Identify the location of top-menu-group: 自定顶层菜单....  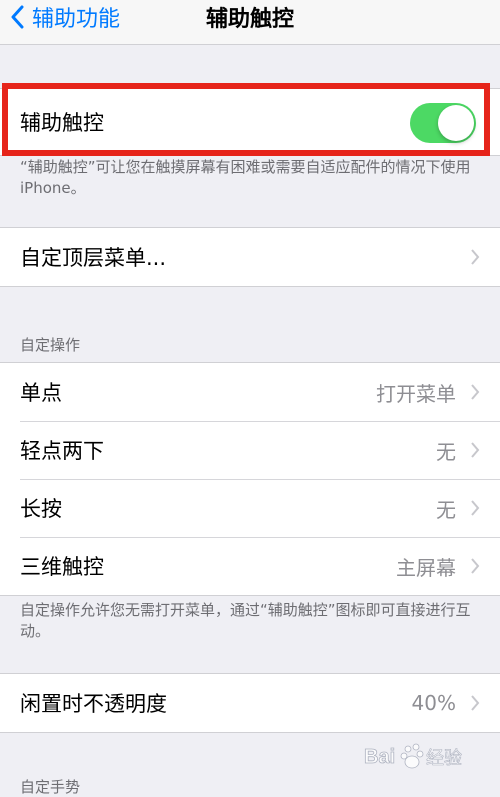
(250, 257).